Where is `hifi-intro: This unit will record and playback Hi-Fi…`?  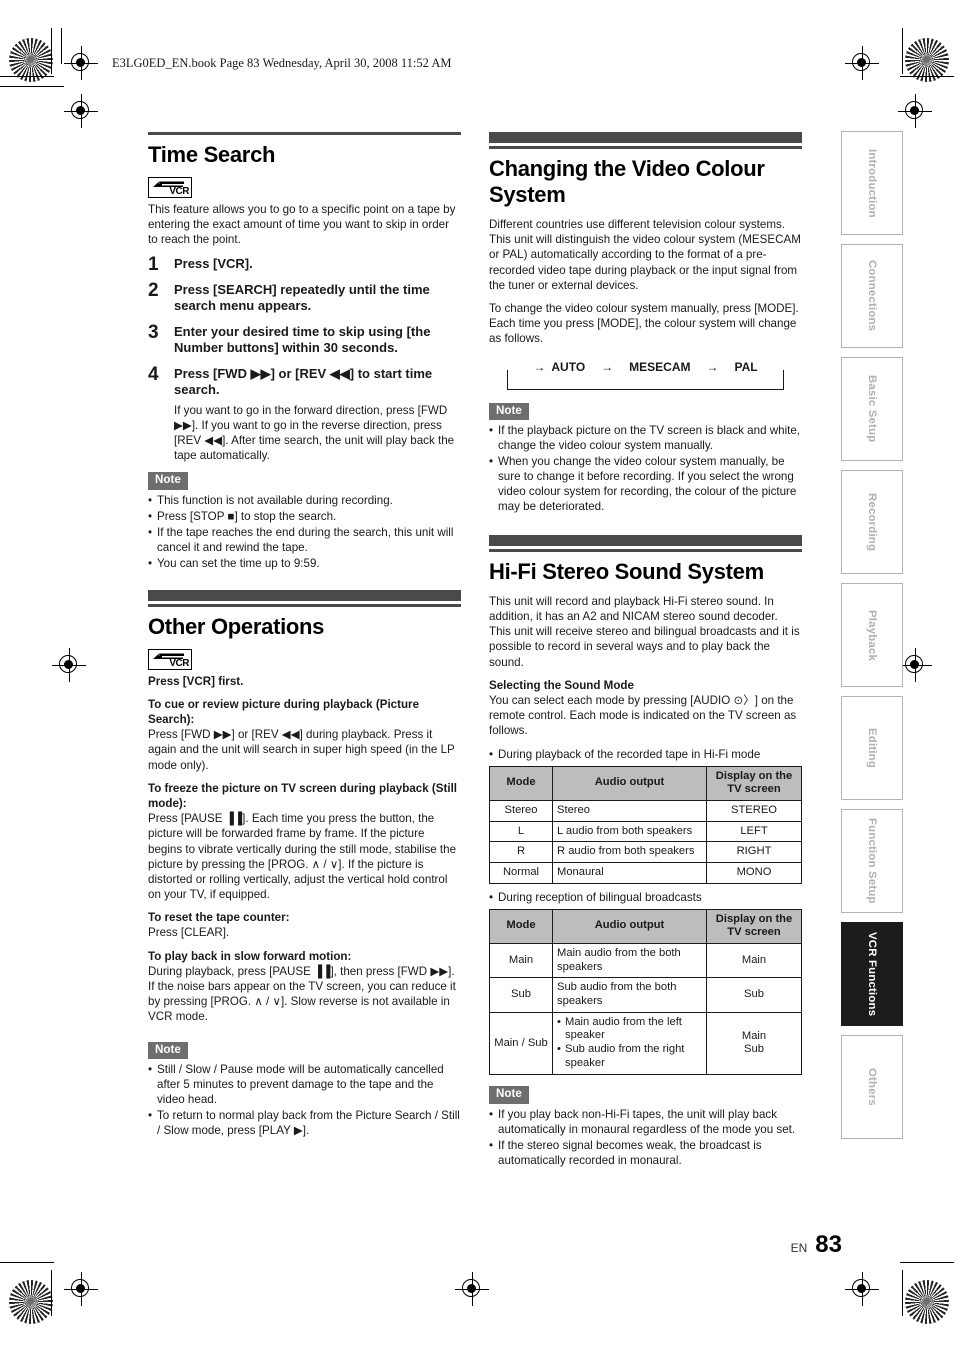
hifi-intro: This unit will record and playback Hi-Fi… is located at coordinates (644, 631).